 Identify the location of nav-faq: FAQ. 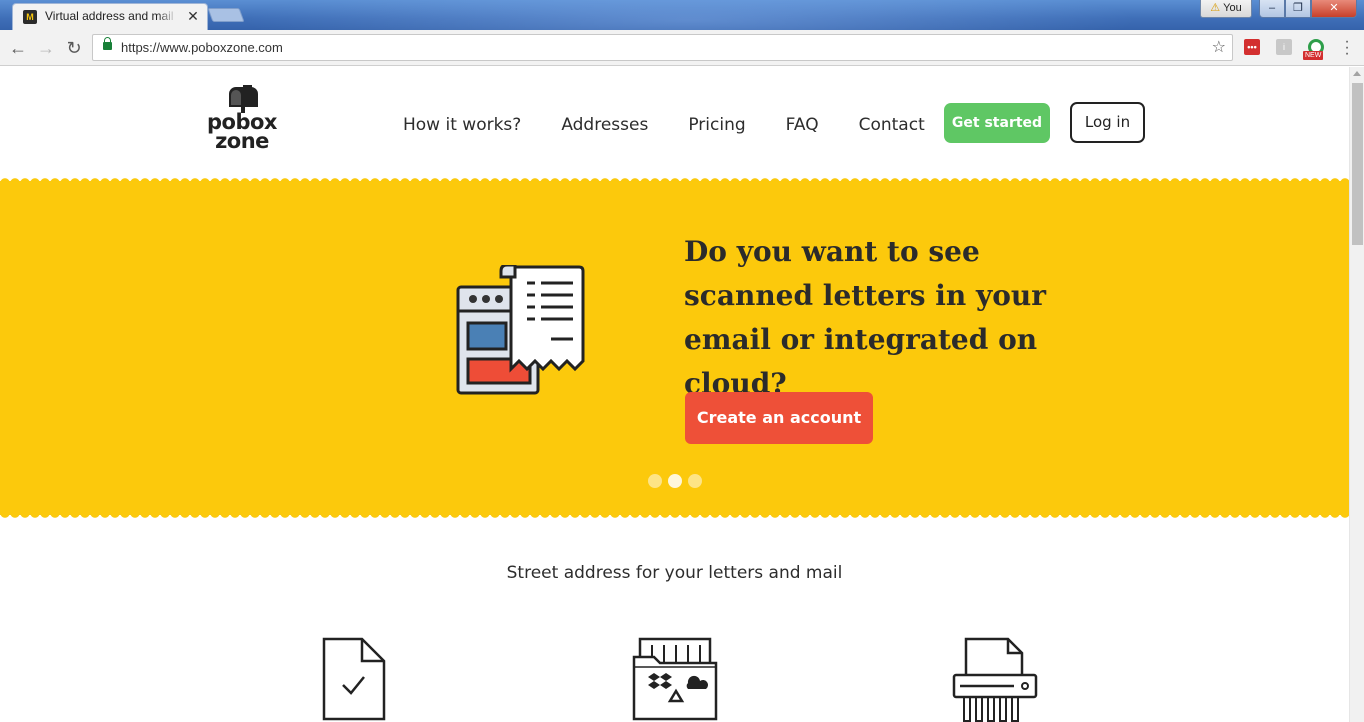
(802, 125).